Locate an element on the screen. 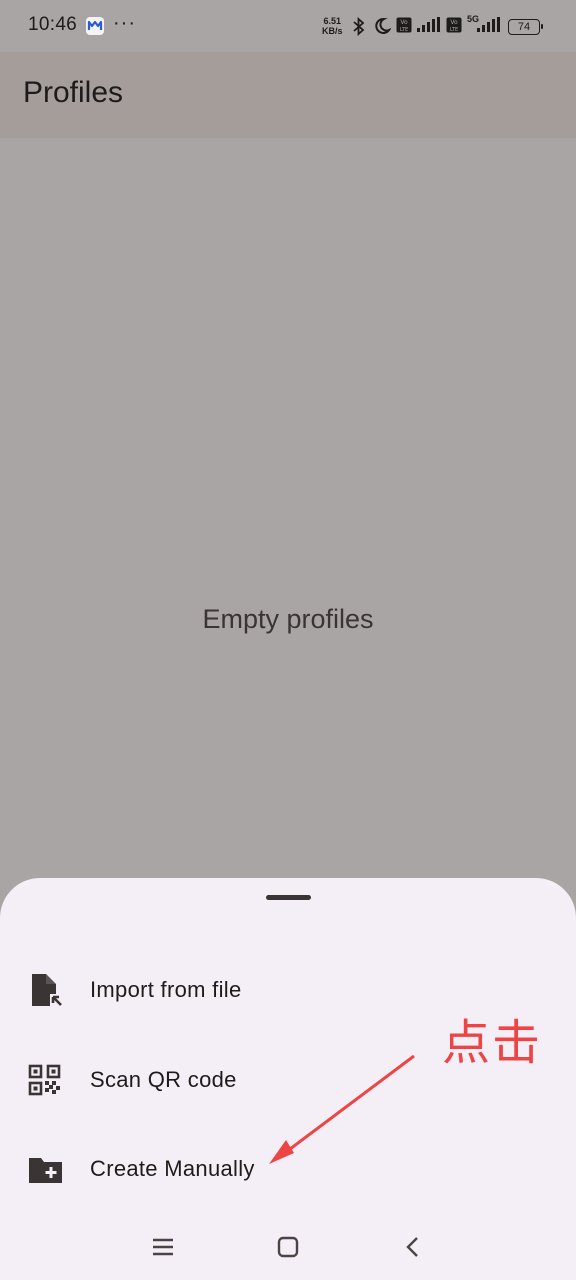  back-icon is located at coordinates (413, 1247).